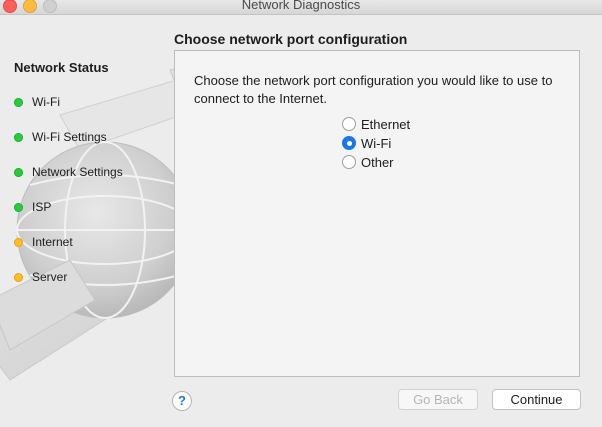 This screenshot has height=427, width=602. What do you see at coordinates (46, 102) in the screenshot?
I see `status-item-label: Wi-Fi` at bounding box center [46, 102].